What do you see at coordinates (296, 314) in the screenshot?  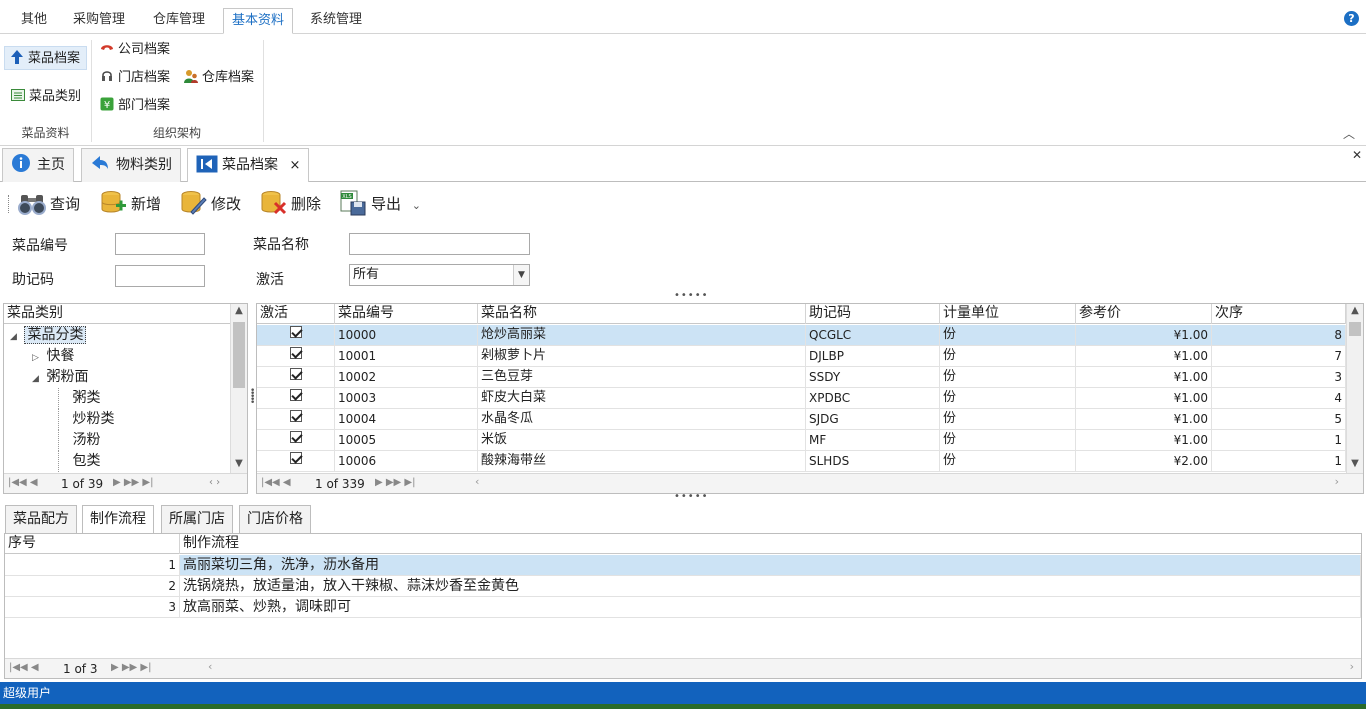 I see `column-header: 激活` at bounding box center [296, 314].